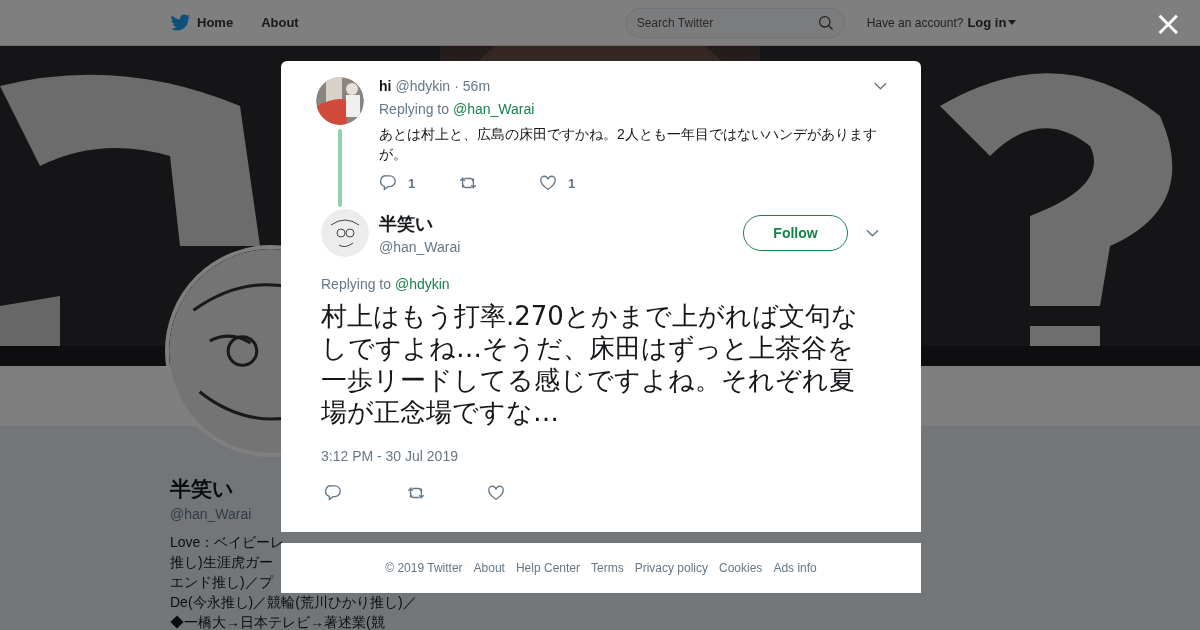 This screenshot has width=1200, height=630. I want to click on bio-line: エンド推し)／プ, so click(221, 582).